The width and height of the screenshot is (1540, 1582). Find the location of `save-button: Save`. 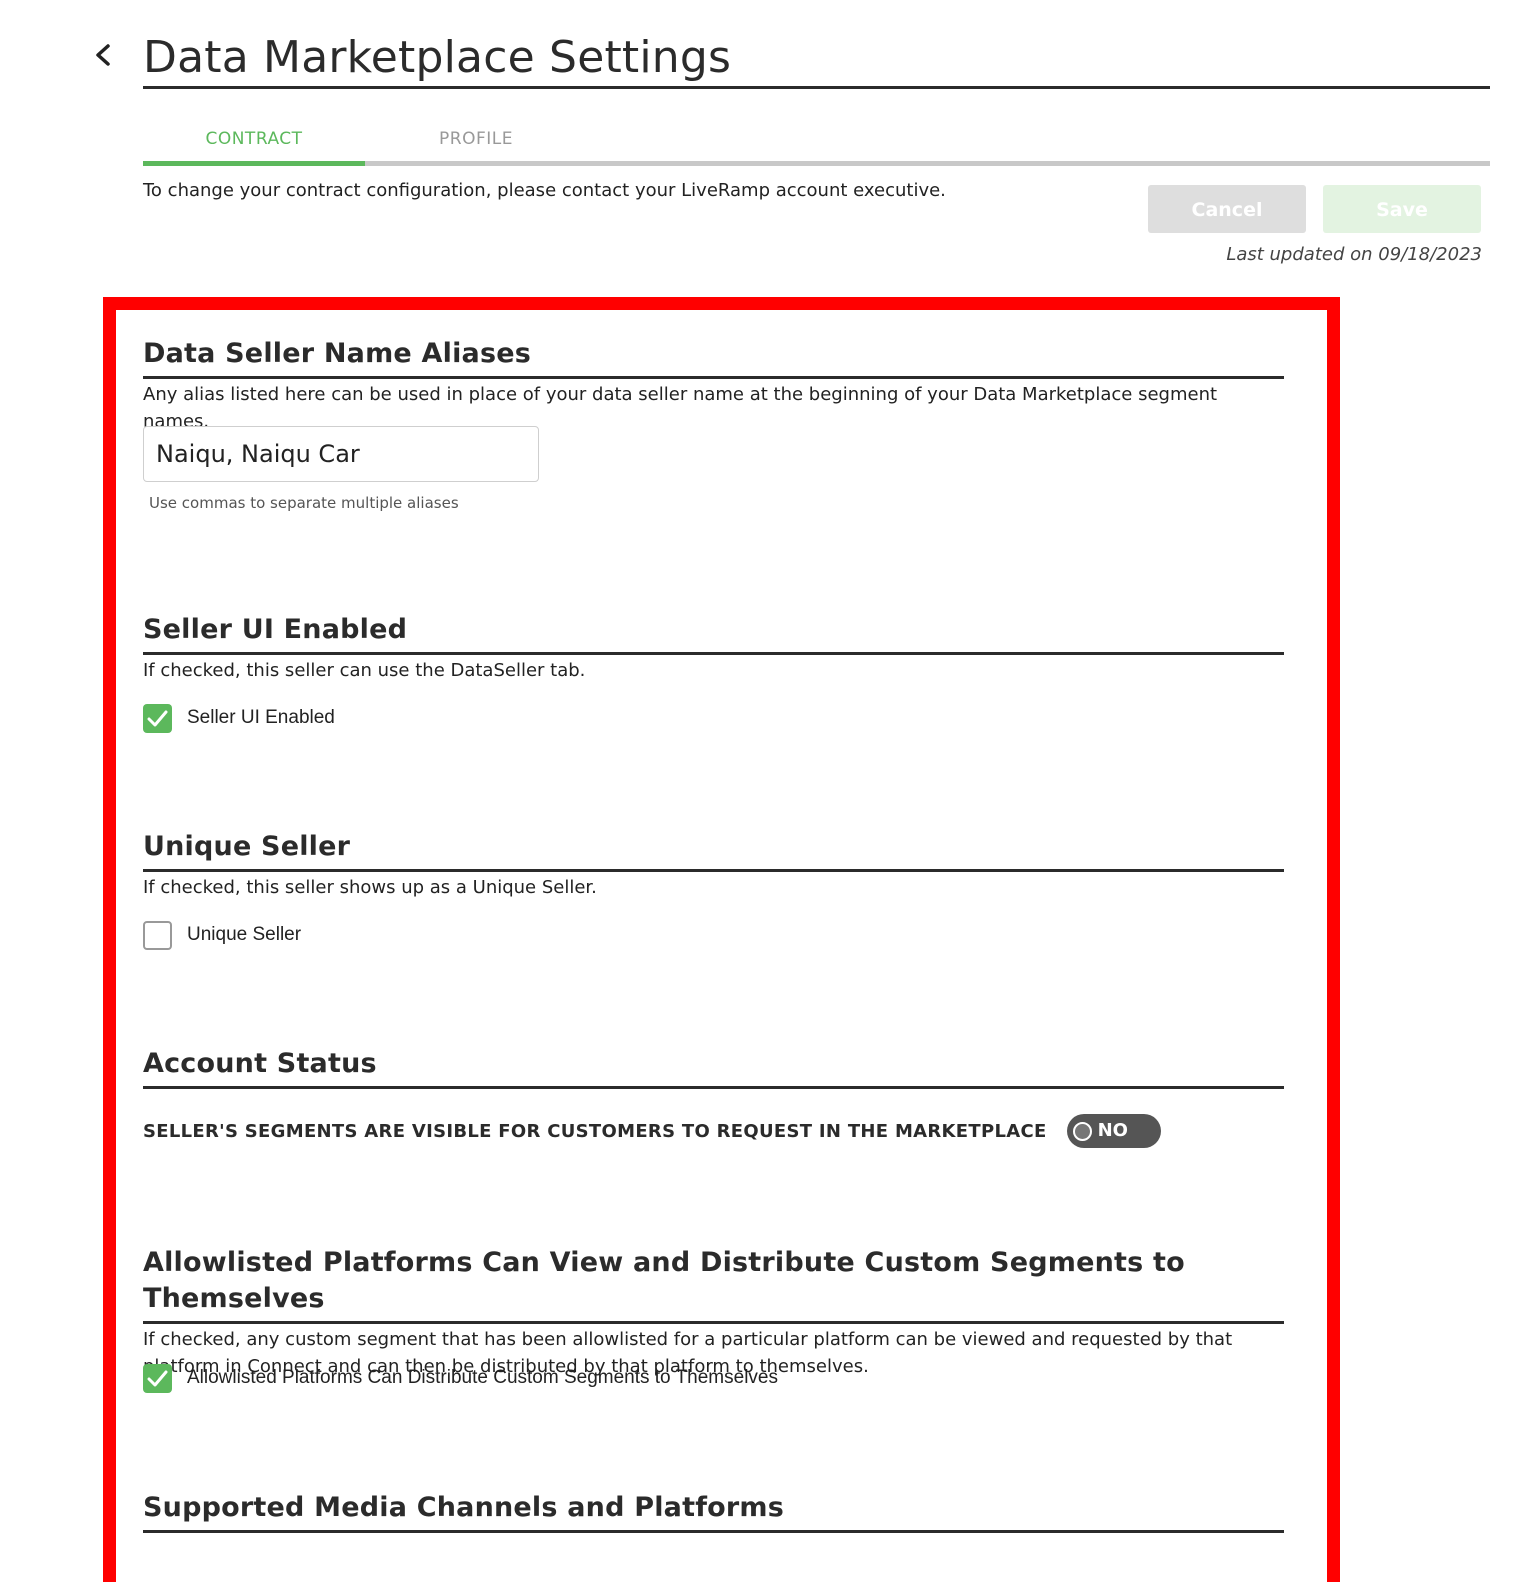

save-button: Save is located at coordinates (1402, 209).